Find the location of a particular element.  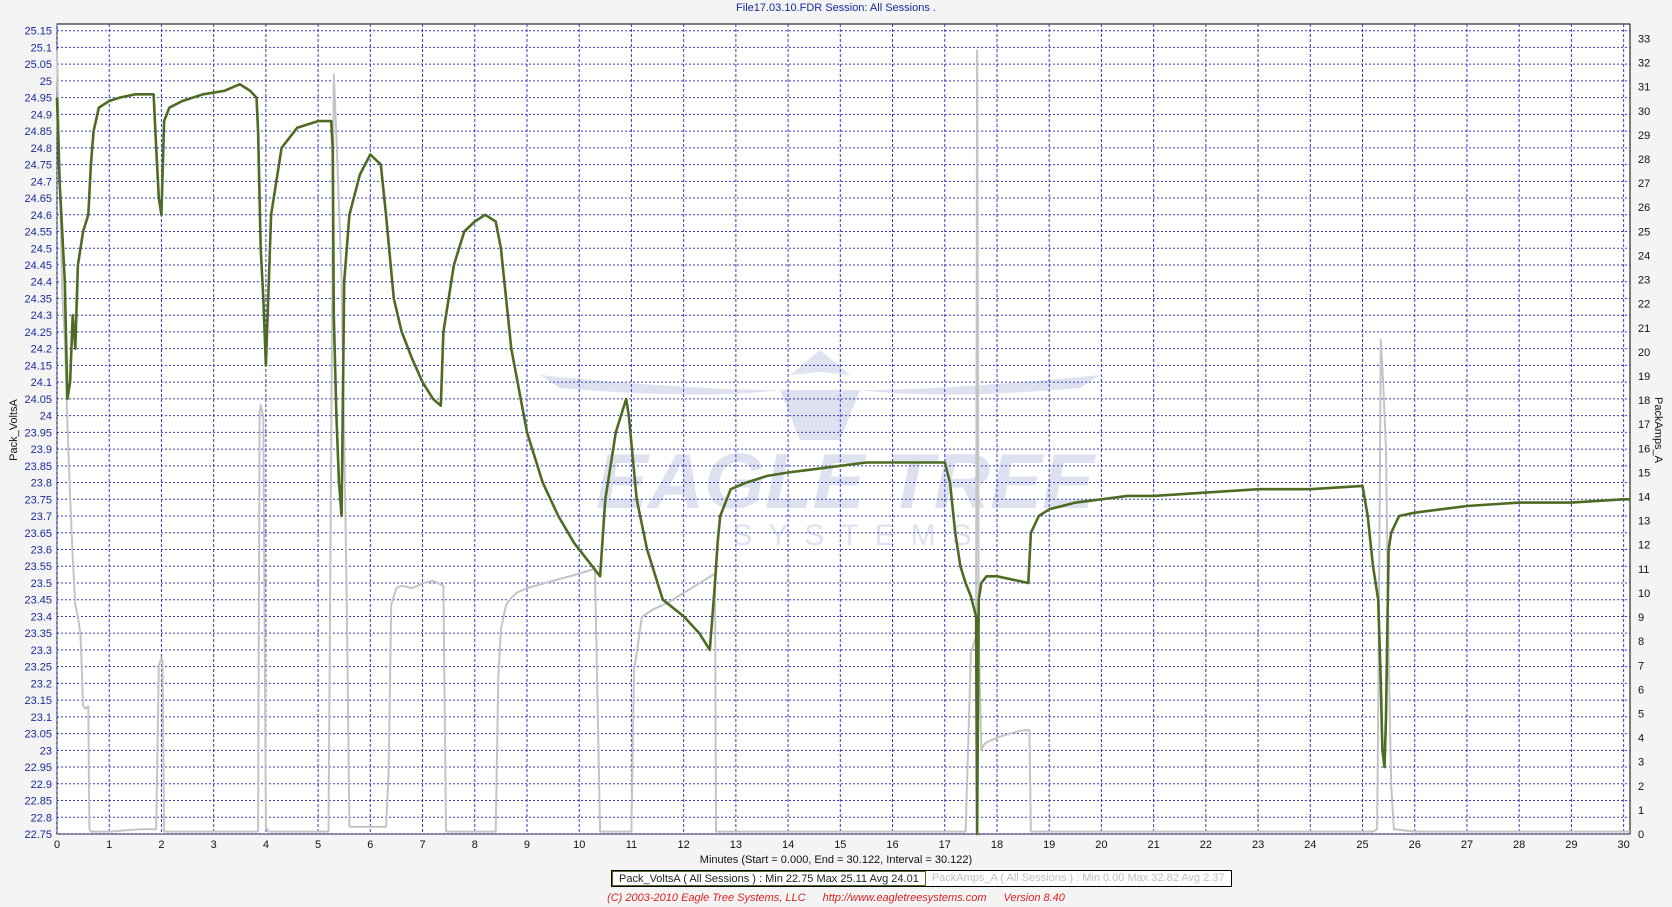

y-tick-label: 23.45 is located at coordinates (38, 601).